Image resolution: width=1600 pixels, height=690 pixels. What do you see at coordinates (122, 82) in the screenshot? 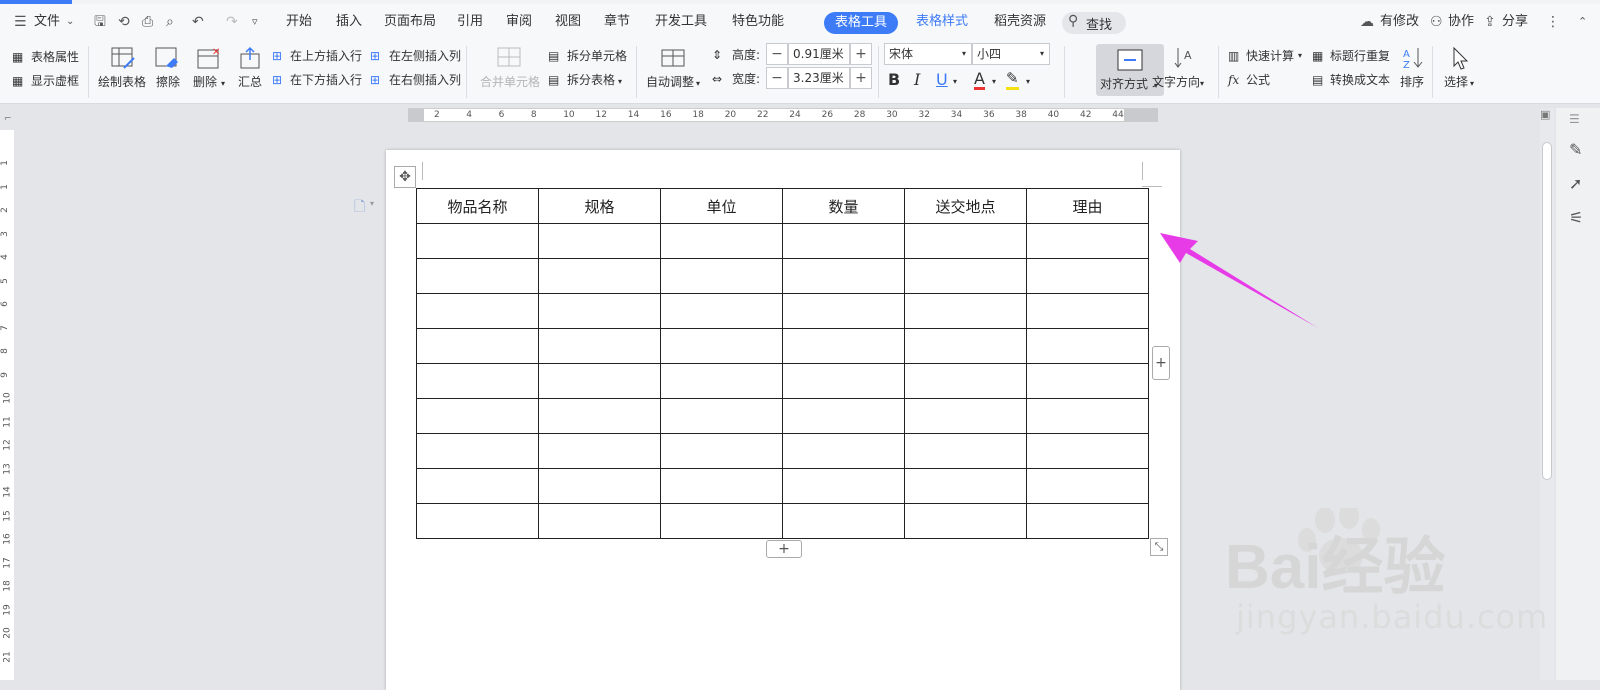
I see `draw-table-button: 绘制表格` at bounding box center [122, 82].